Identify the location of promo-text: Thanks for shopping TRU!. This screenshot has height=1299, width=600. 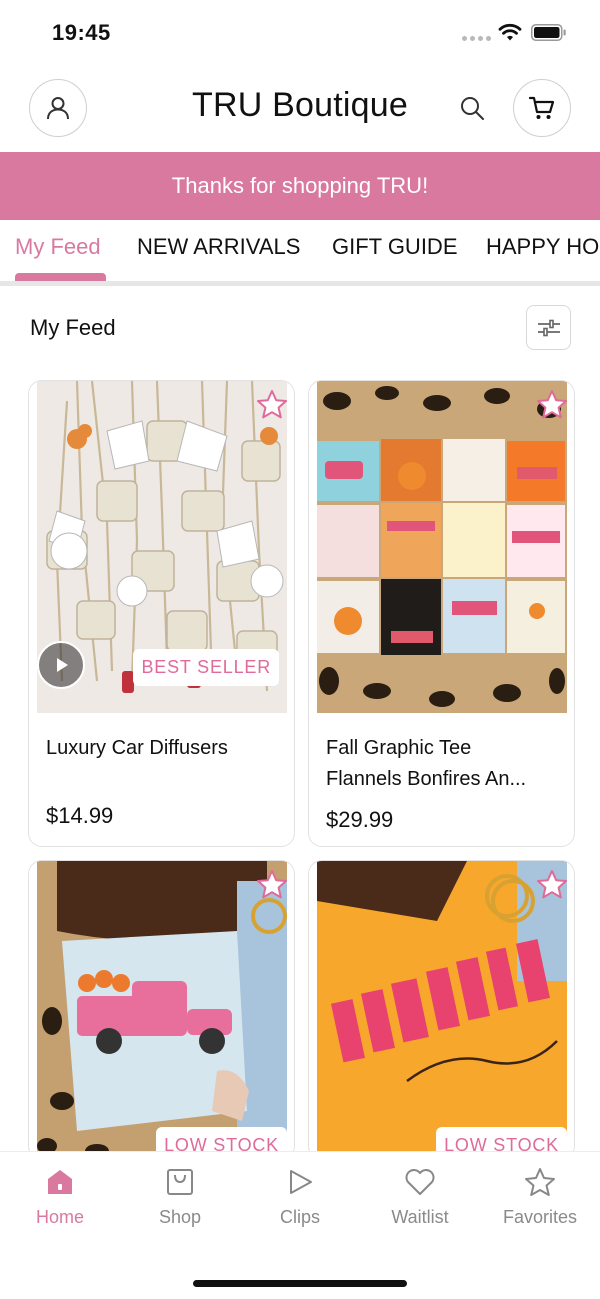
(300, 185).